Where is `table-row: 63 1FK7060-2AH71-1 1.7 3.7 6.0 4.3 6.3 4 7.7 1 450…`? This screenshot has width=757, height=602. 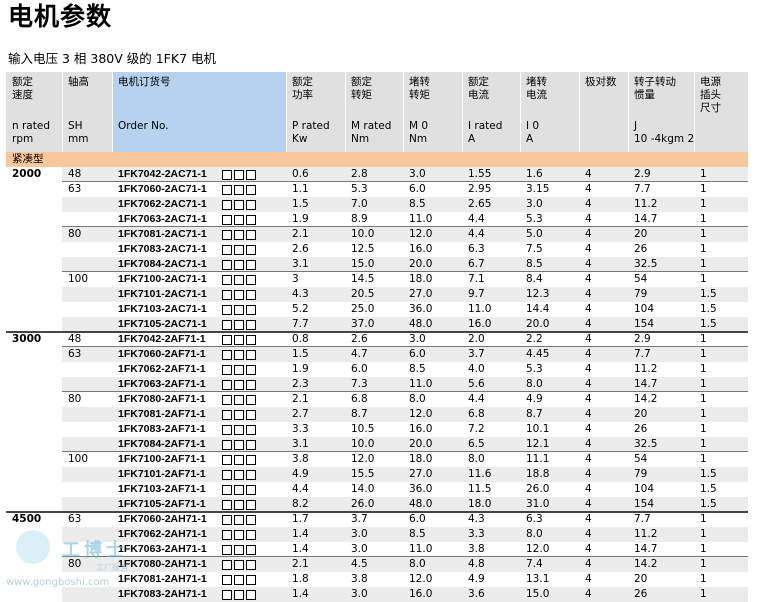 table-row: 63 1FK7060-2AH71-1 1.7 3.7 6.0 4.3 6.3 4 7.7 1 450… is located at coordinates (377, 519).